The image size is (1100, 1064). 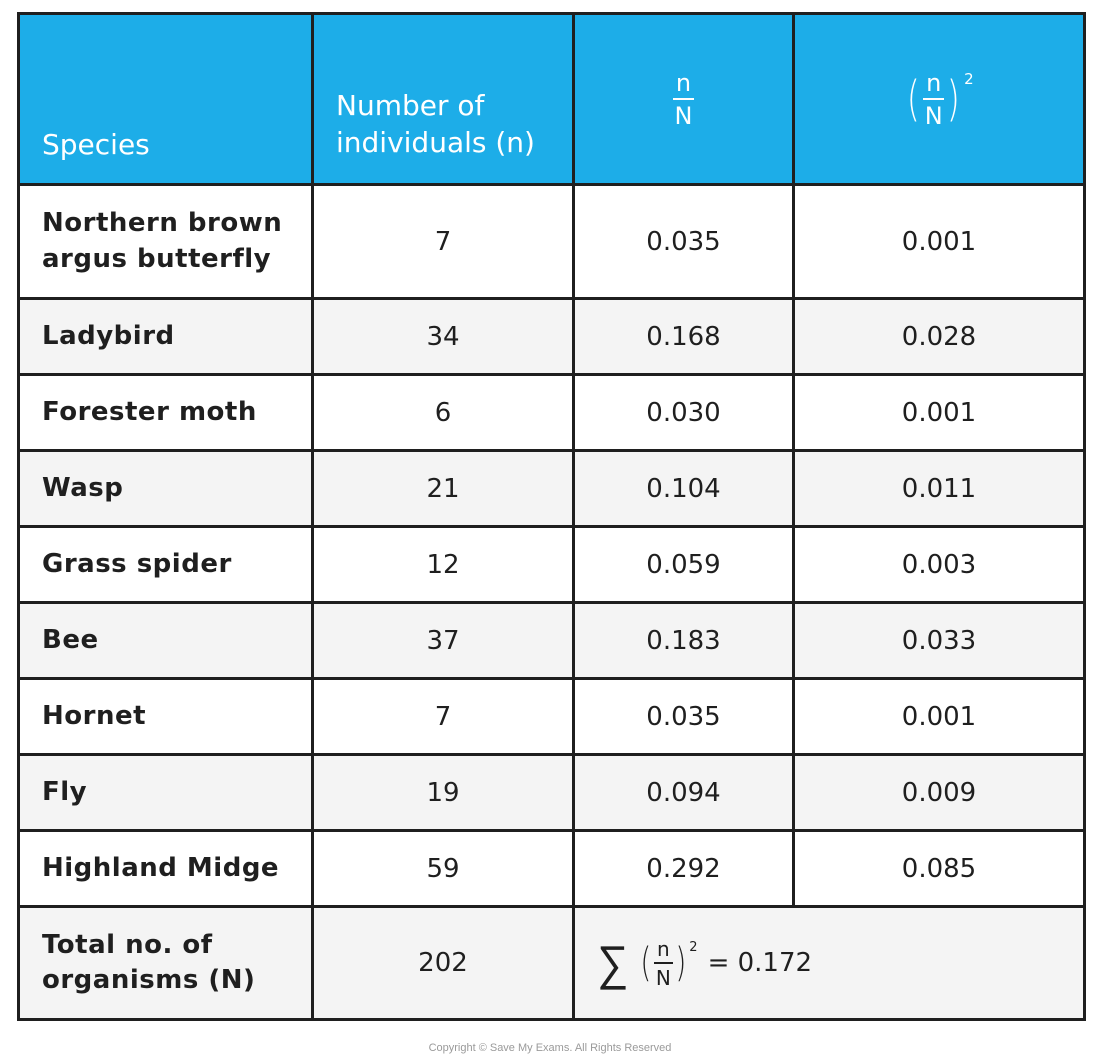 I want to click on individuals-count: 19, so click(x=443, y=792).